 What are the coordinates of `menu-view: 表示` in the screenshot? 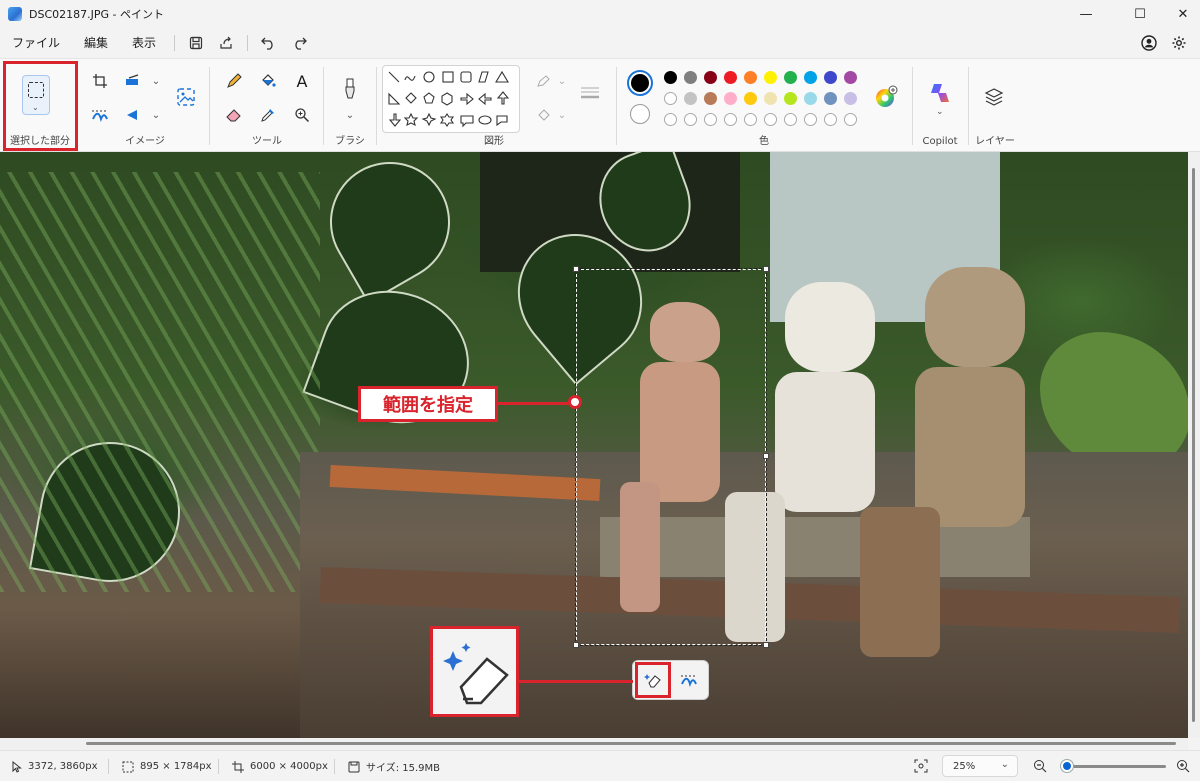 It's located at (144, 43).